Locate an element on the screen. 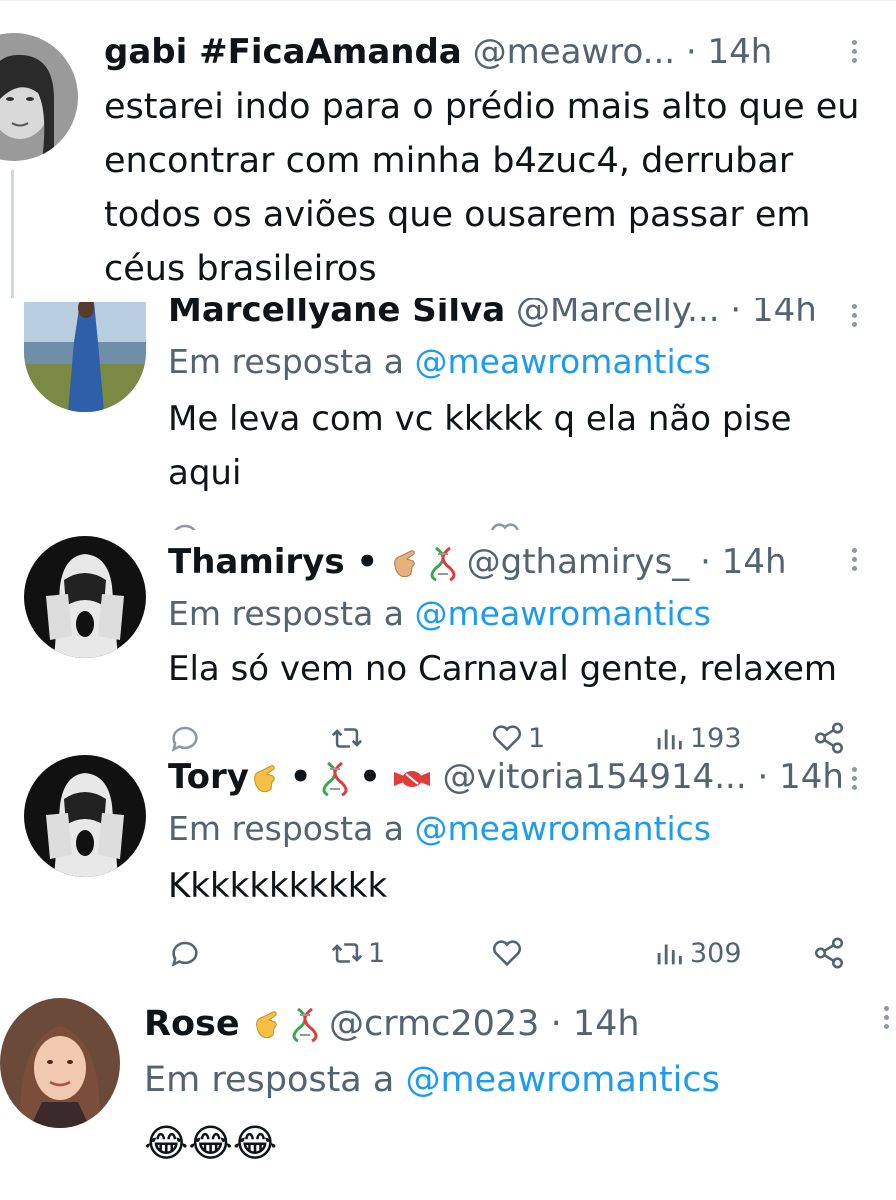 The width and height of the screenshot is (896, 1200). display-name: Marcellyane Silva is located at coordinates (336, 314).